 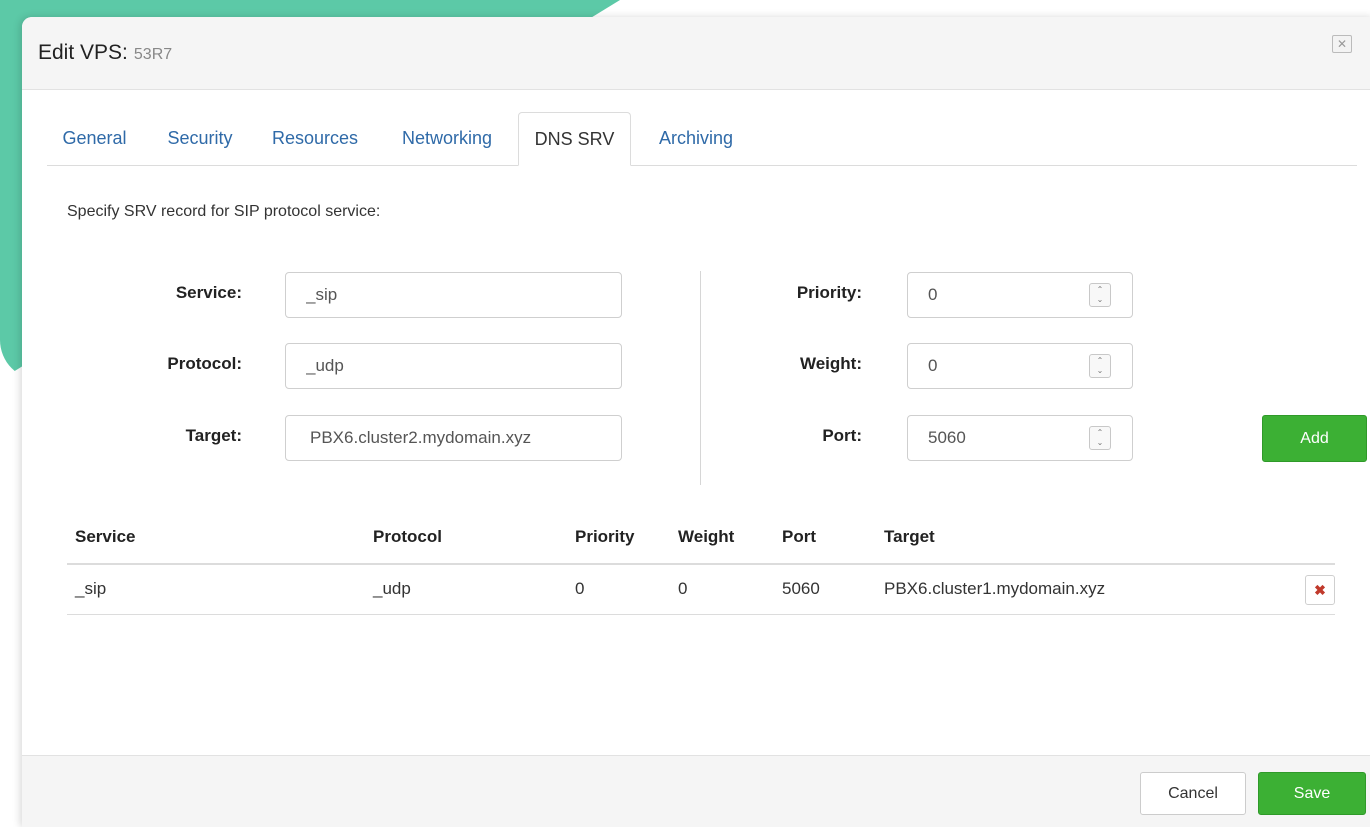 I want to click on weight-label: Weight:, so click(x=830, y=363).